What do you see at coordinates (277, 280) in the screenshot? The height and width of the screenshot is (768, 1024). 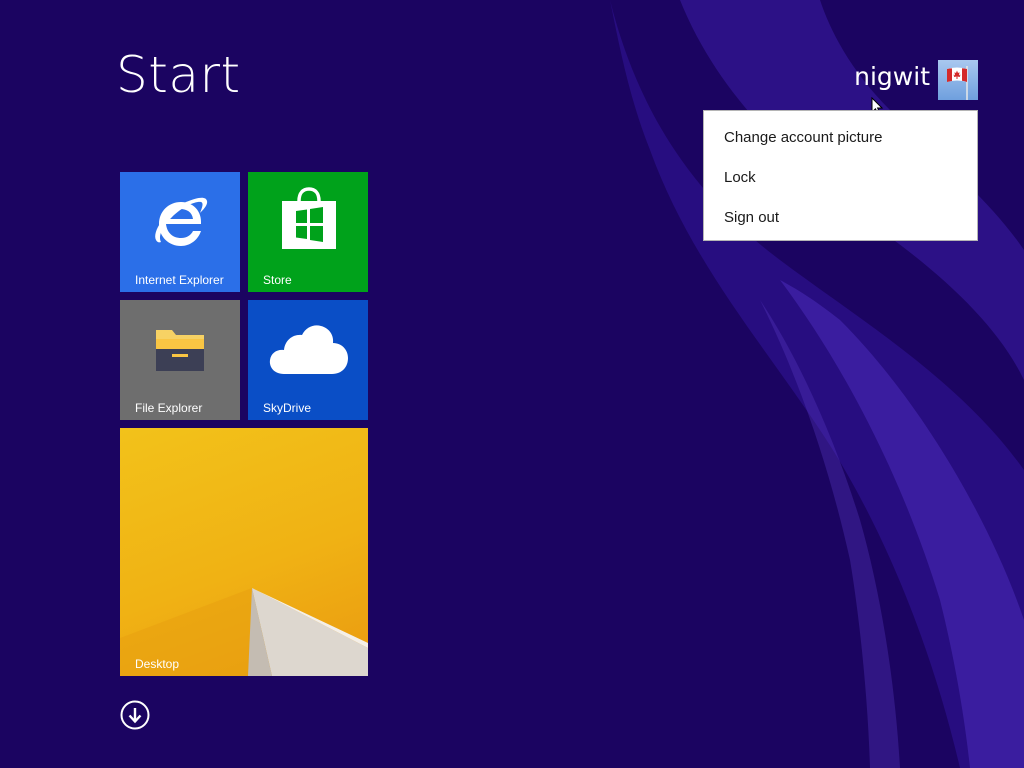 I see `tile-label: Store` at bounding box center [277, 280].